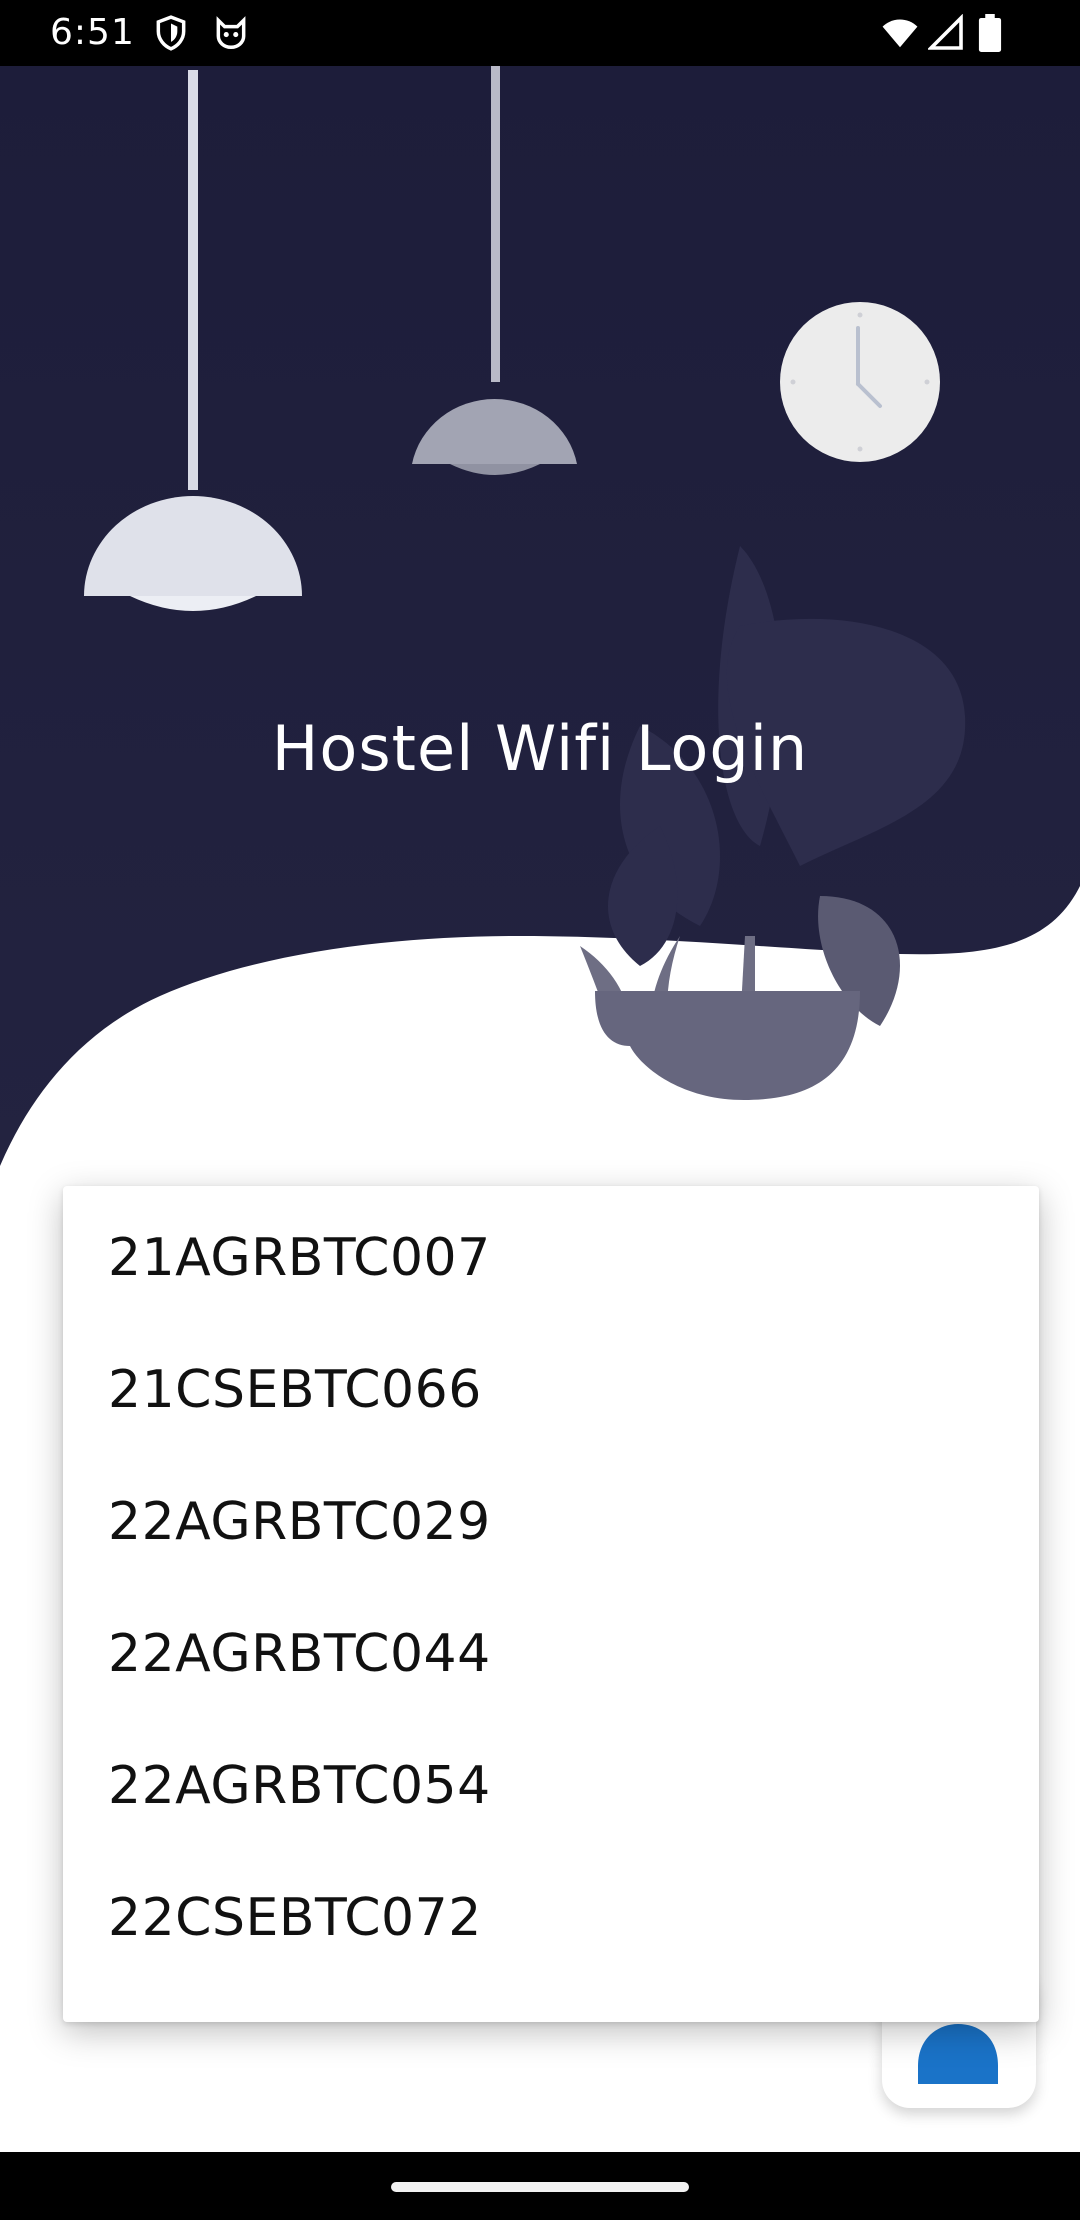 This screenshot has width=1080, height=2220. Describe the element at coordinates (540, 33) in the screenshot. I see `status-bar: 6:51` at that location.